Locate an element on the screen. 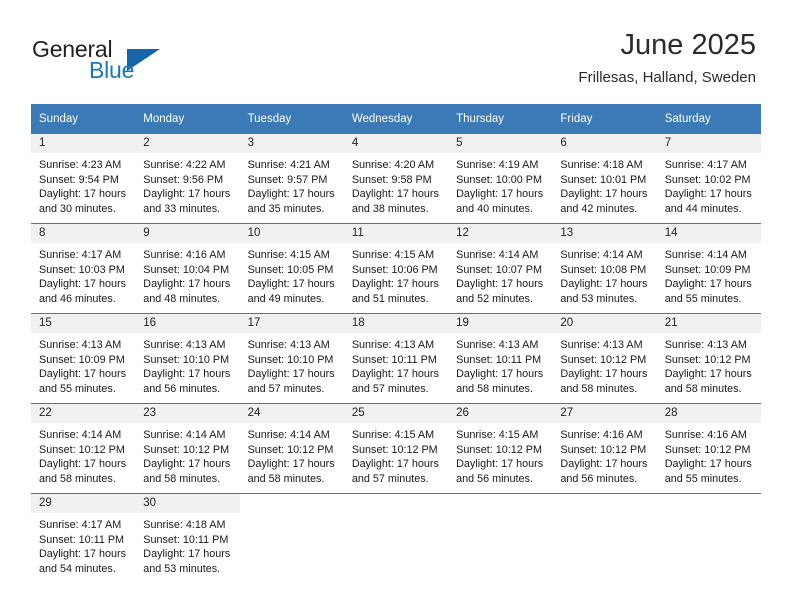 This screenshot has height=612, width=792. daylight-text-line2: and 55 minutes. is located at coordinates (77, 388).